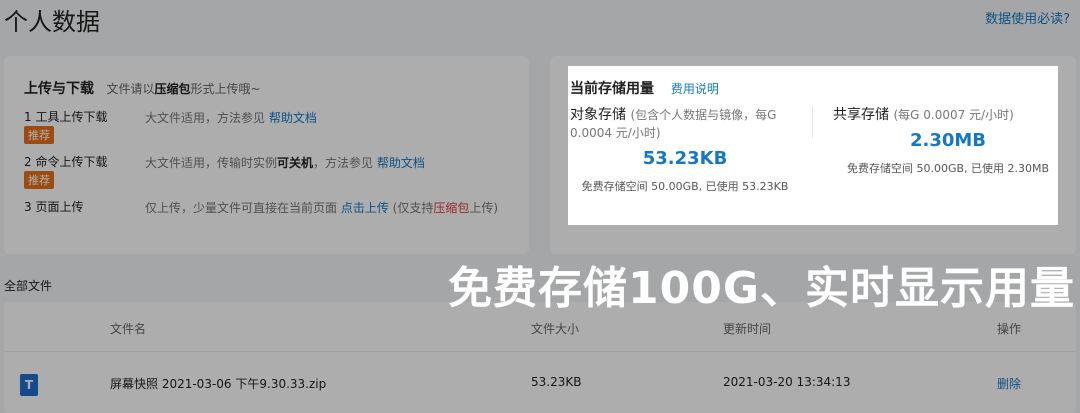  I want to click on click-upload-link: 点击上传, so click(365, 208).